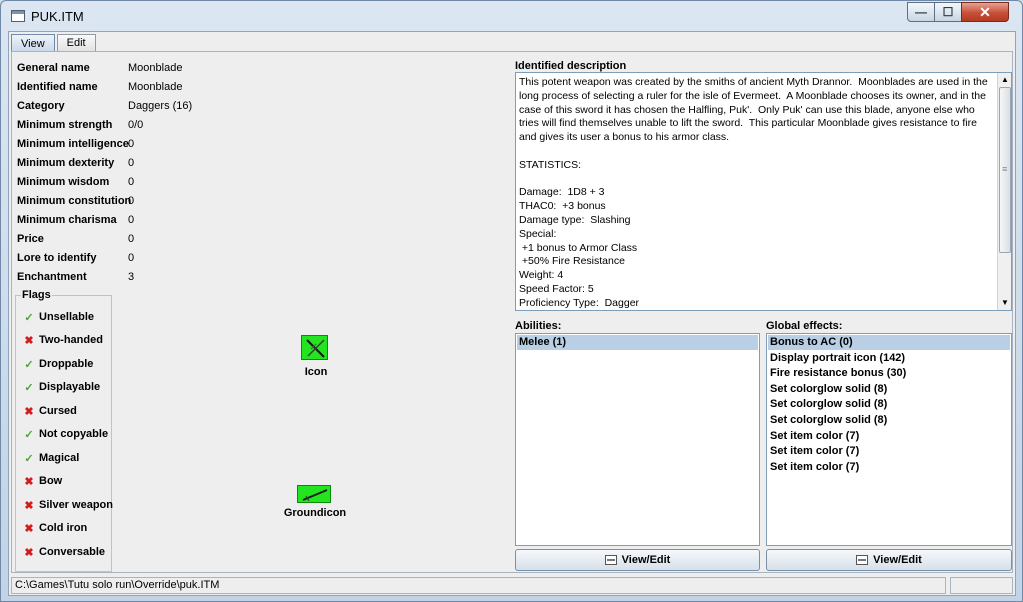 The width and height of the screenshot is (1023, 602). Describe the element at coordinates (76, 42) in the screenshot. I see `tab-edit: Edit` at that location.